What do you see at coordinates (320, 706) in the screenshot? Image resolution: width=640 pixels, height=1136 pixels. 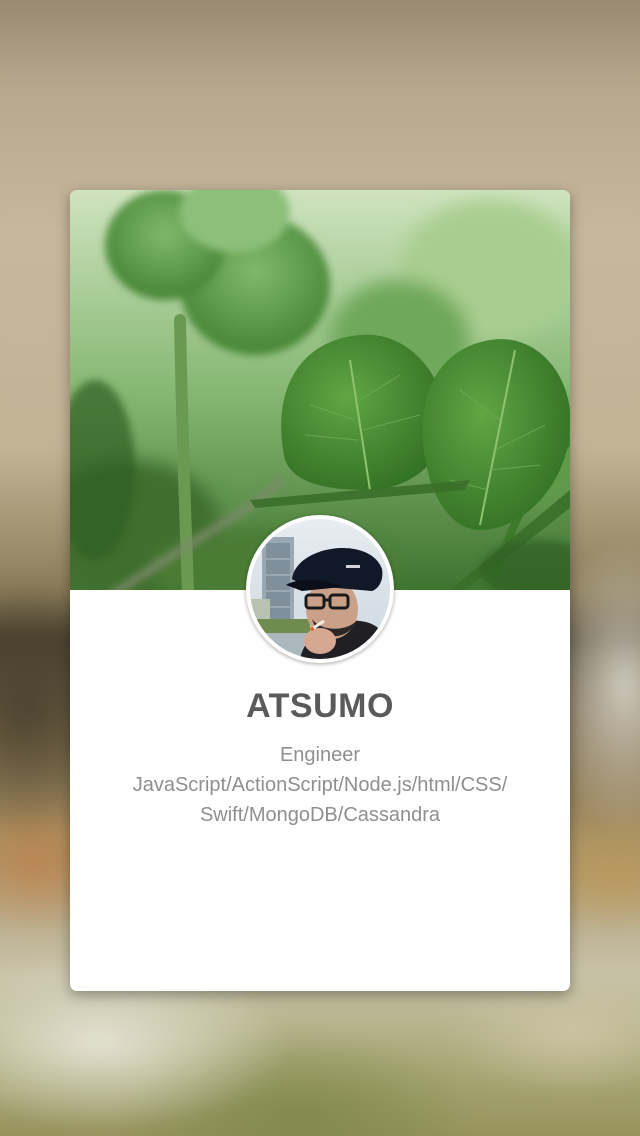 I see `profile-name: ATSUMO` at bounding box center [320, 706].